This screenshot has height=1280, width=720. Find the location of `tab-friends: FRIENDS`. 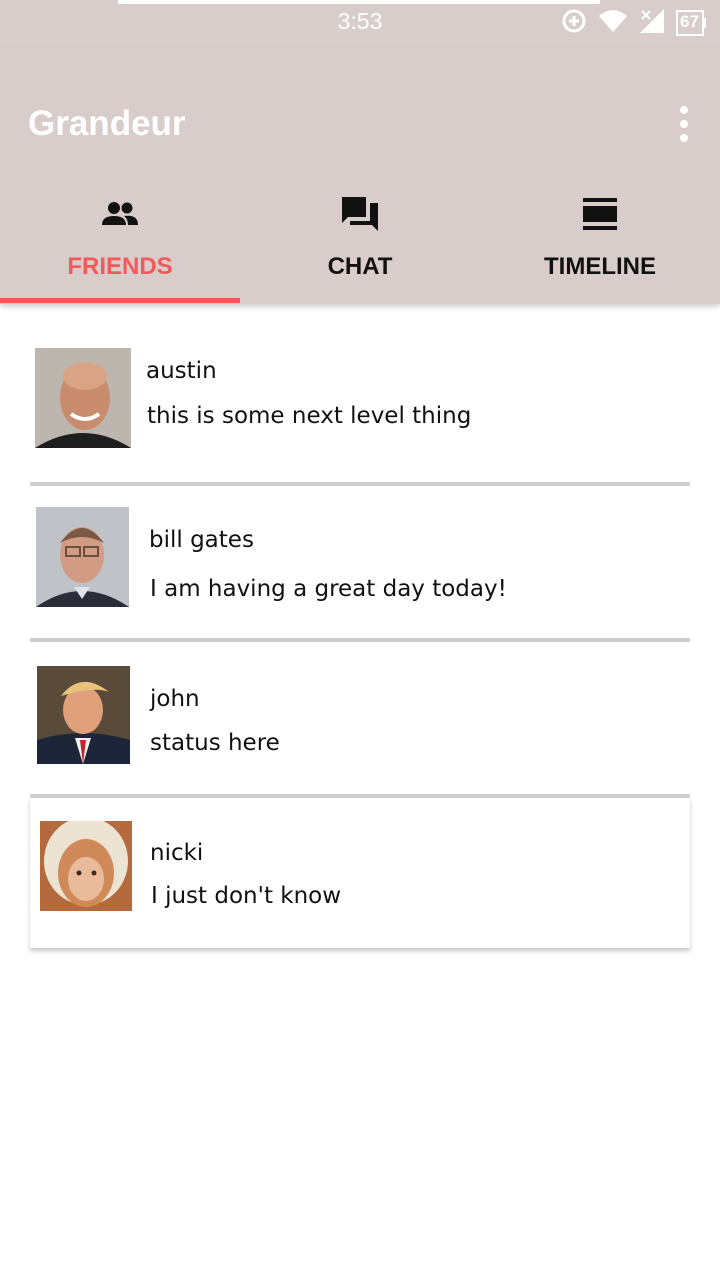

tab-friends: FRIENDS is located at coordinates (120, 244).